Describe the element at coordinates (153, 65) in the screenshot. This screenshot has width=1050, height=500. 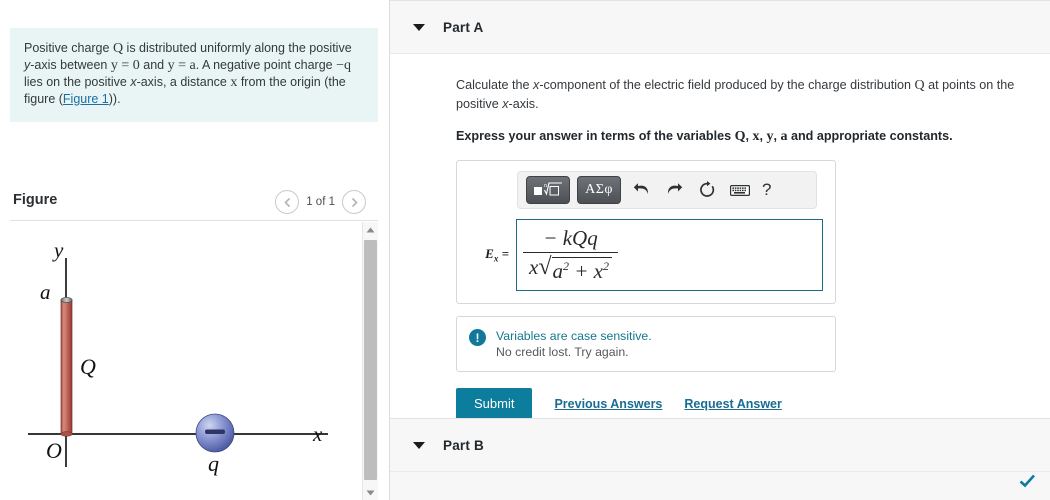
I see `seg-6: and` at that location.